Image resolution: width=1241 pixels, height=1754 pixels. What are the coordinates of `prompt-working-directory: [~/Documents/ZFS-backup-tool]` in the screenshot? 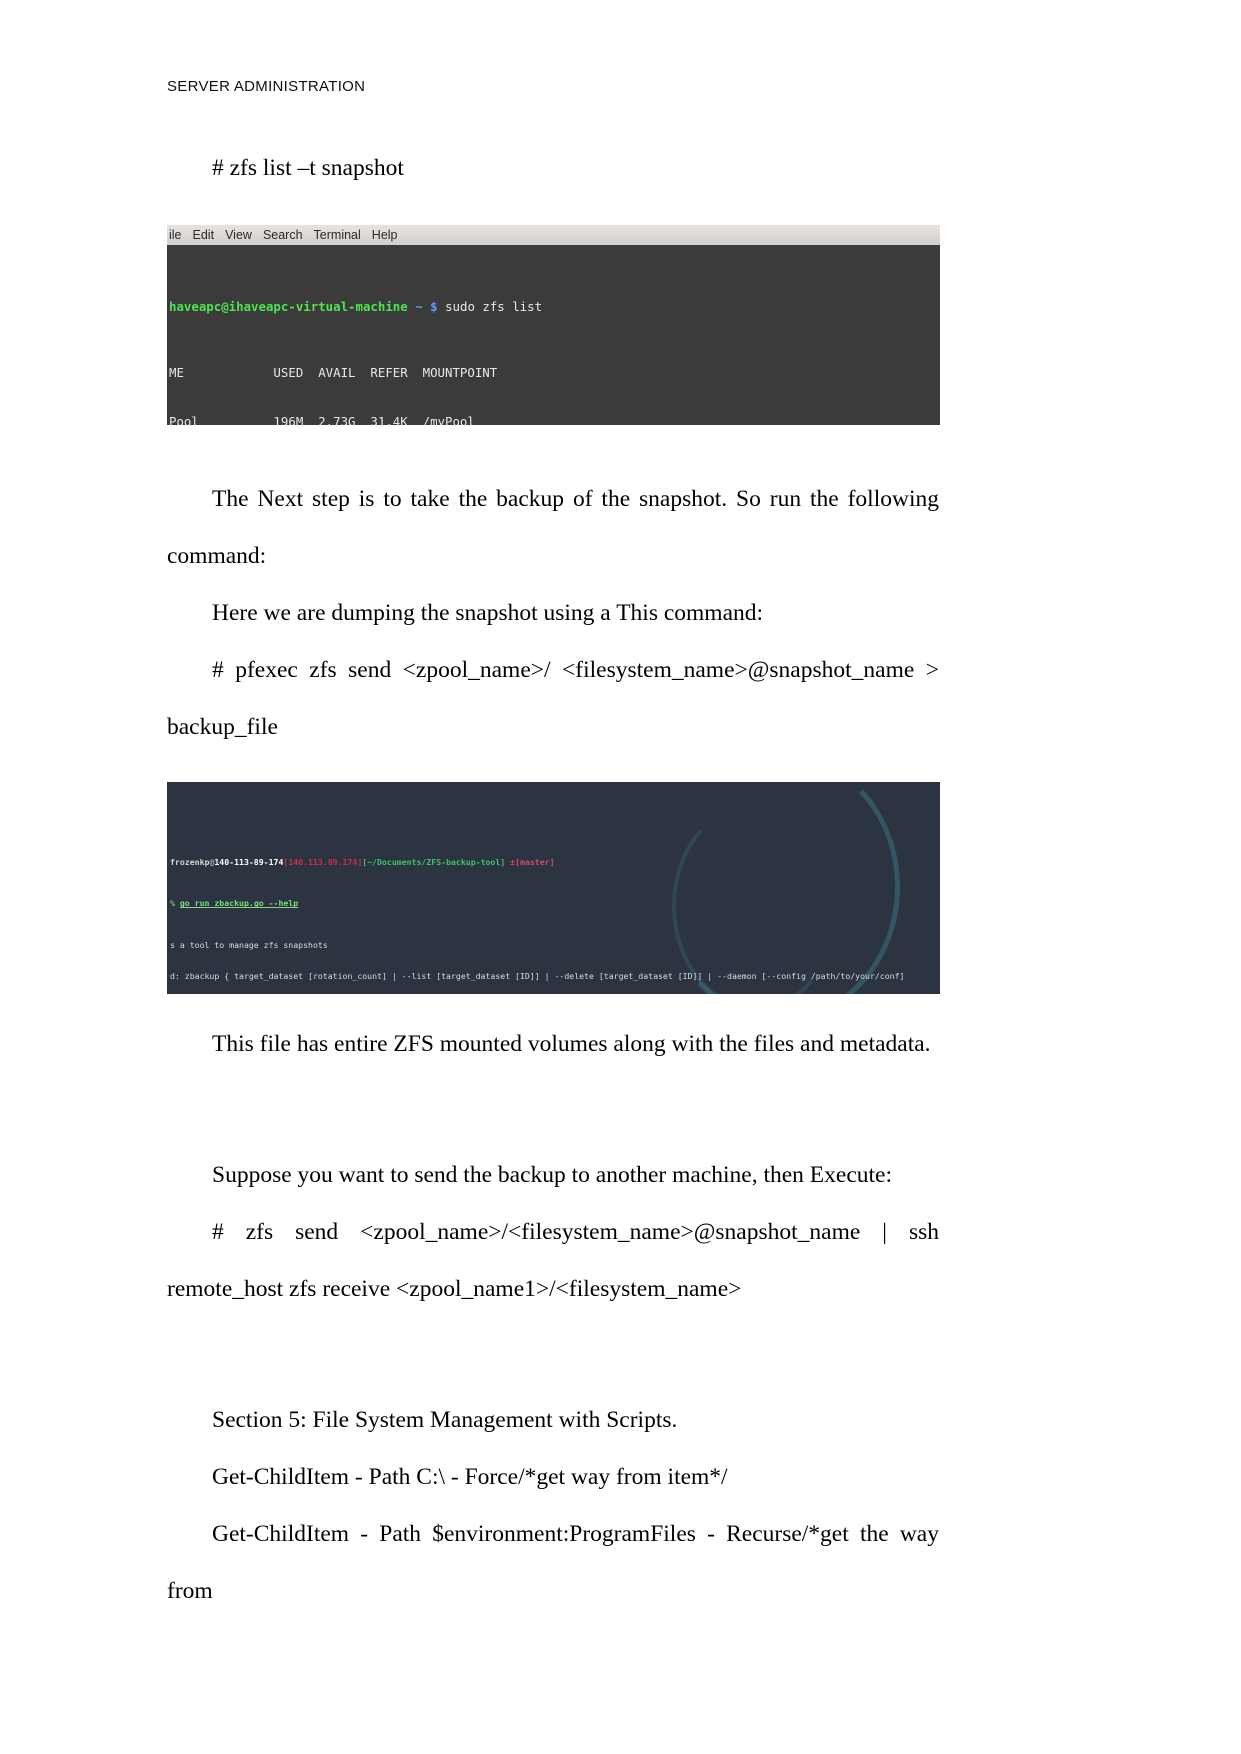 It's located at (434, 861).